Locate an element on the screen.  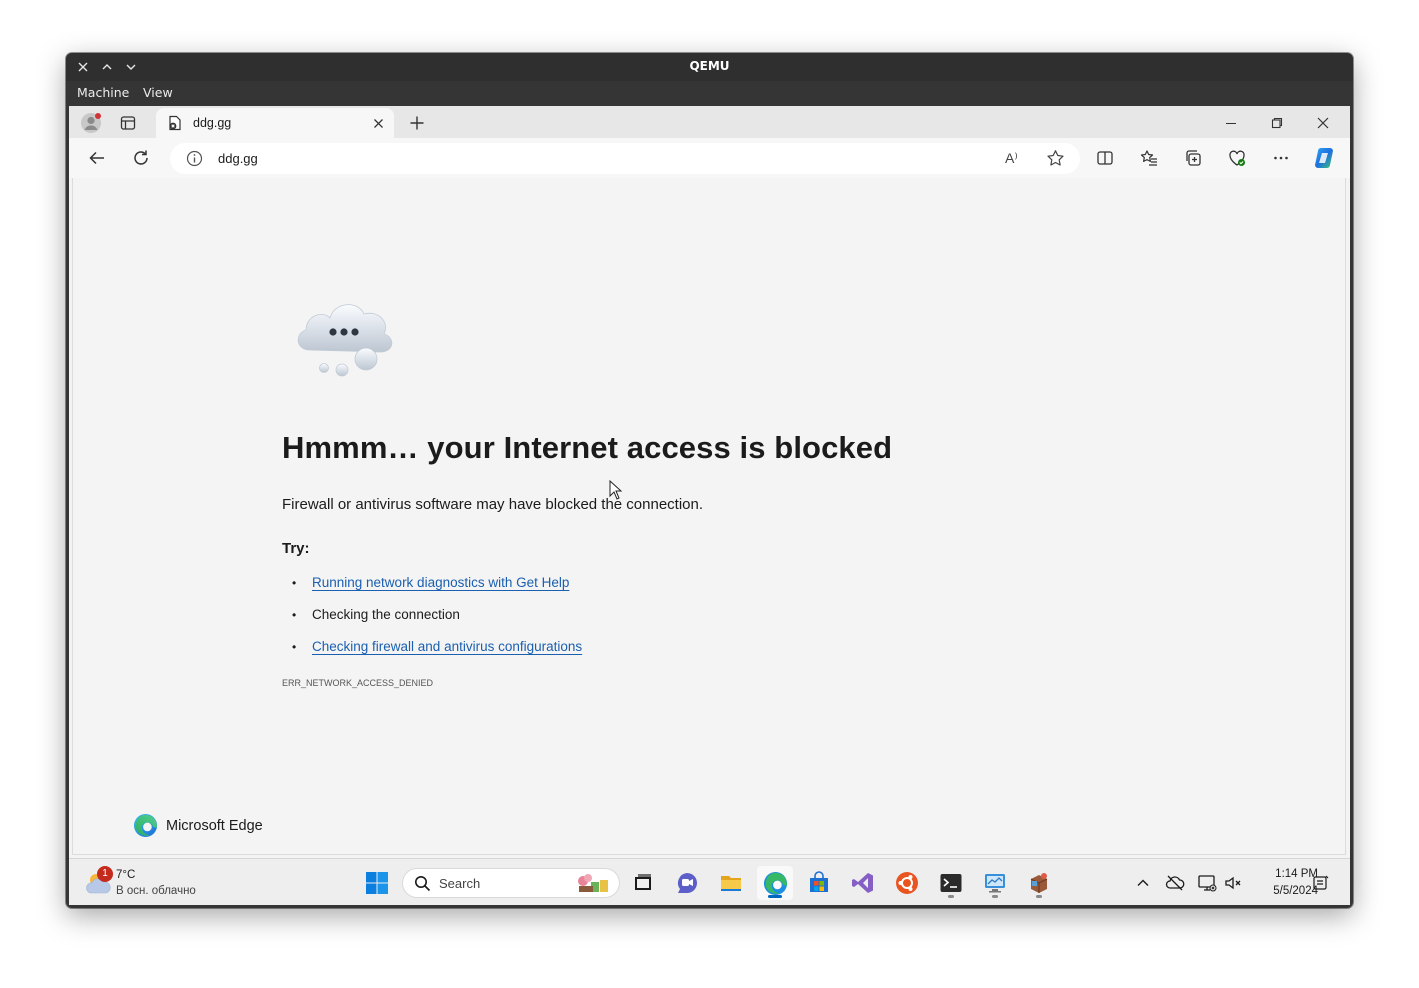
tab-close-icon is located at coordinates (378, 123).